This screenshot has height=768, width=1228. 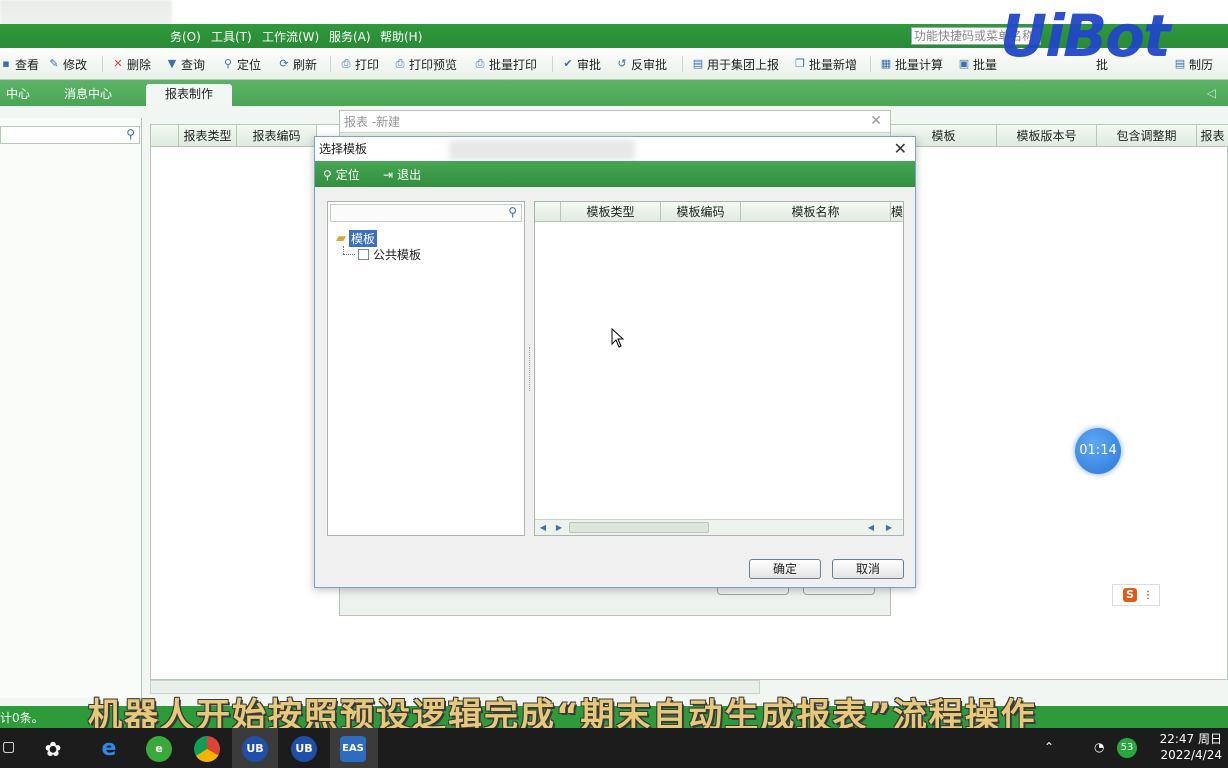 I want to click on chrome-icon, so click(x=207, y=749).